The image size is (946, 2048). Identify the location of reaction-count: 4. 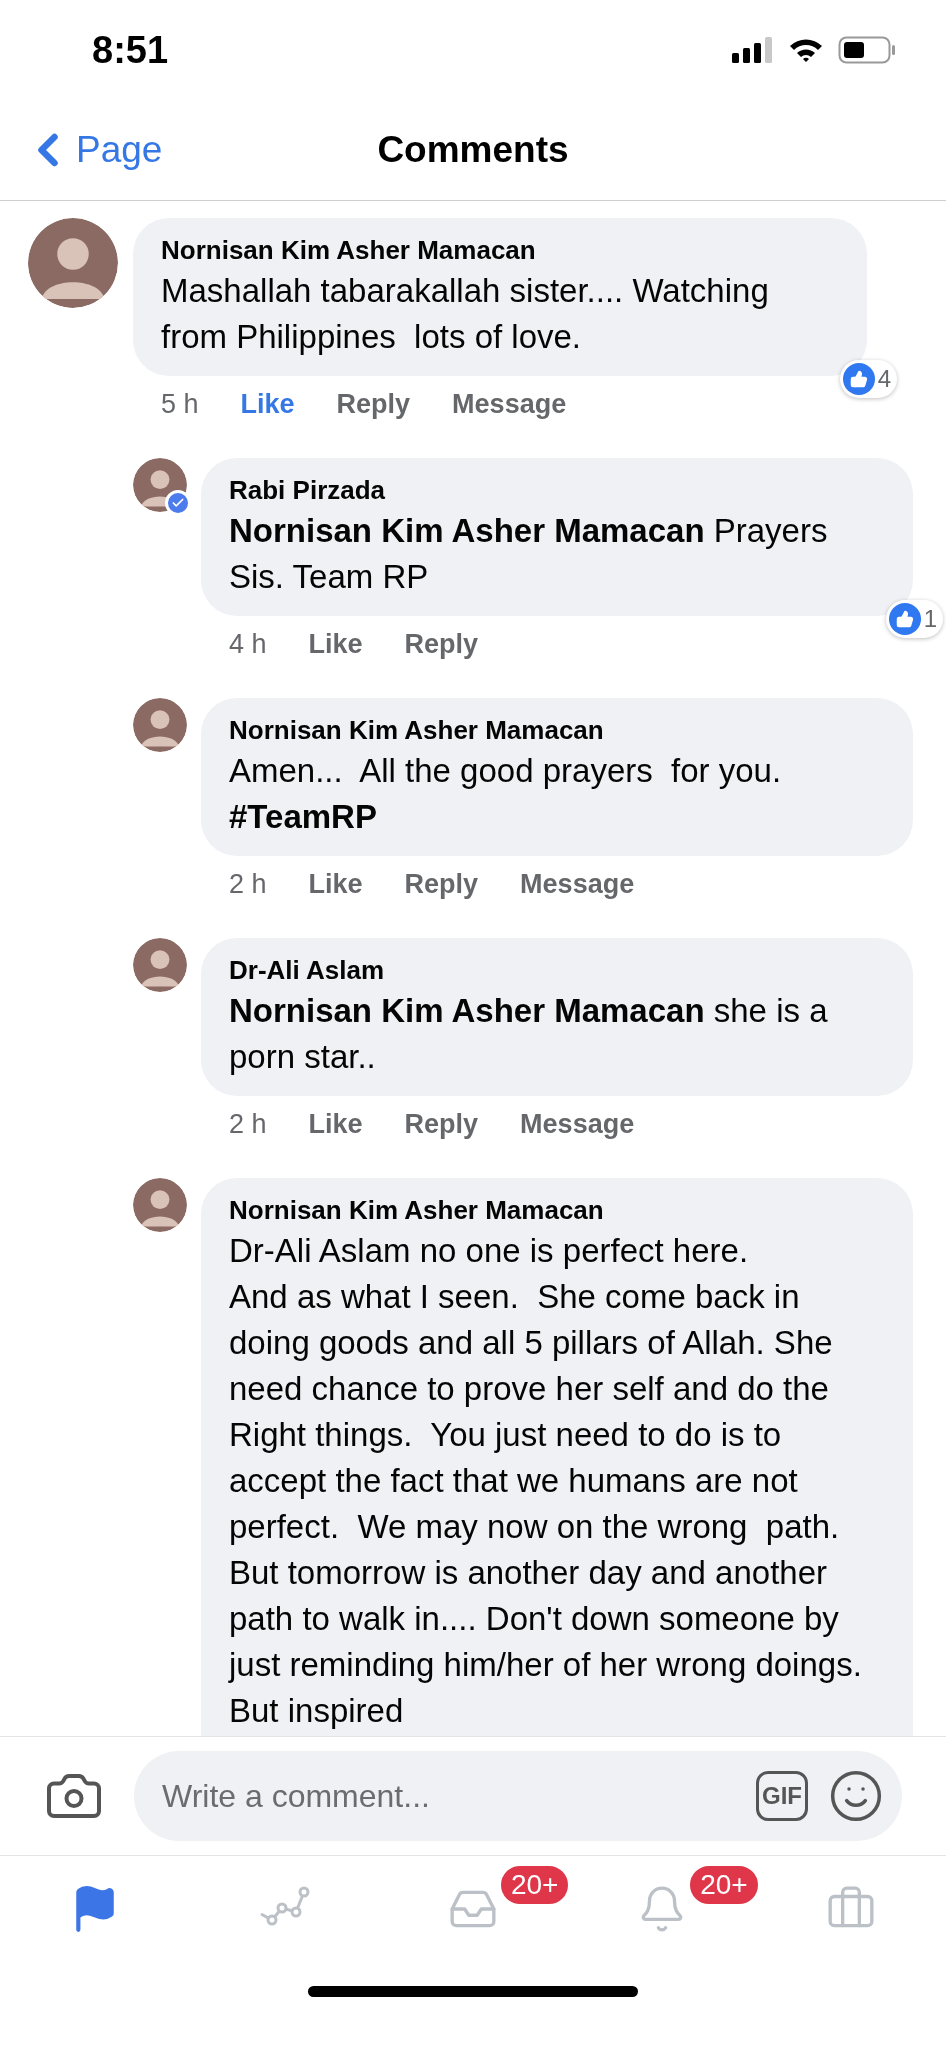
(868, 379).